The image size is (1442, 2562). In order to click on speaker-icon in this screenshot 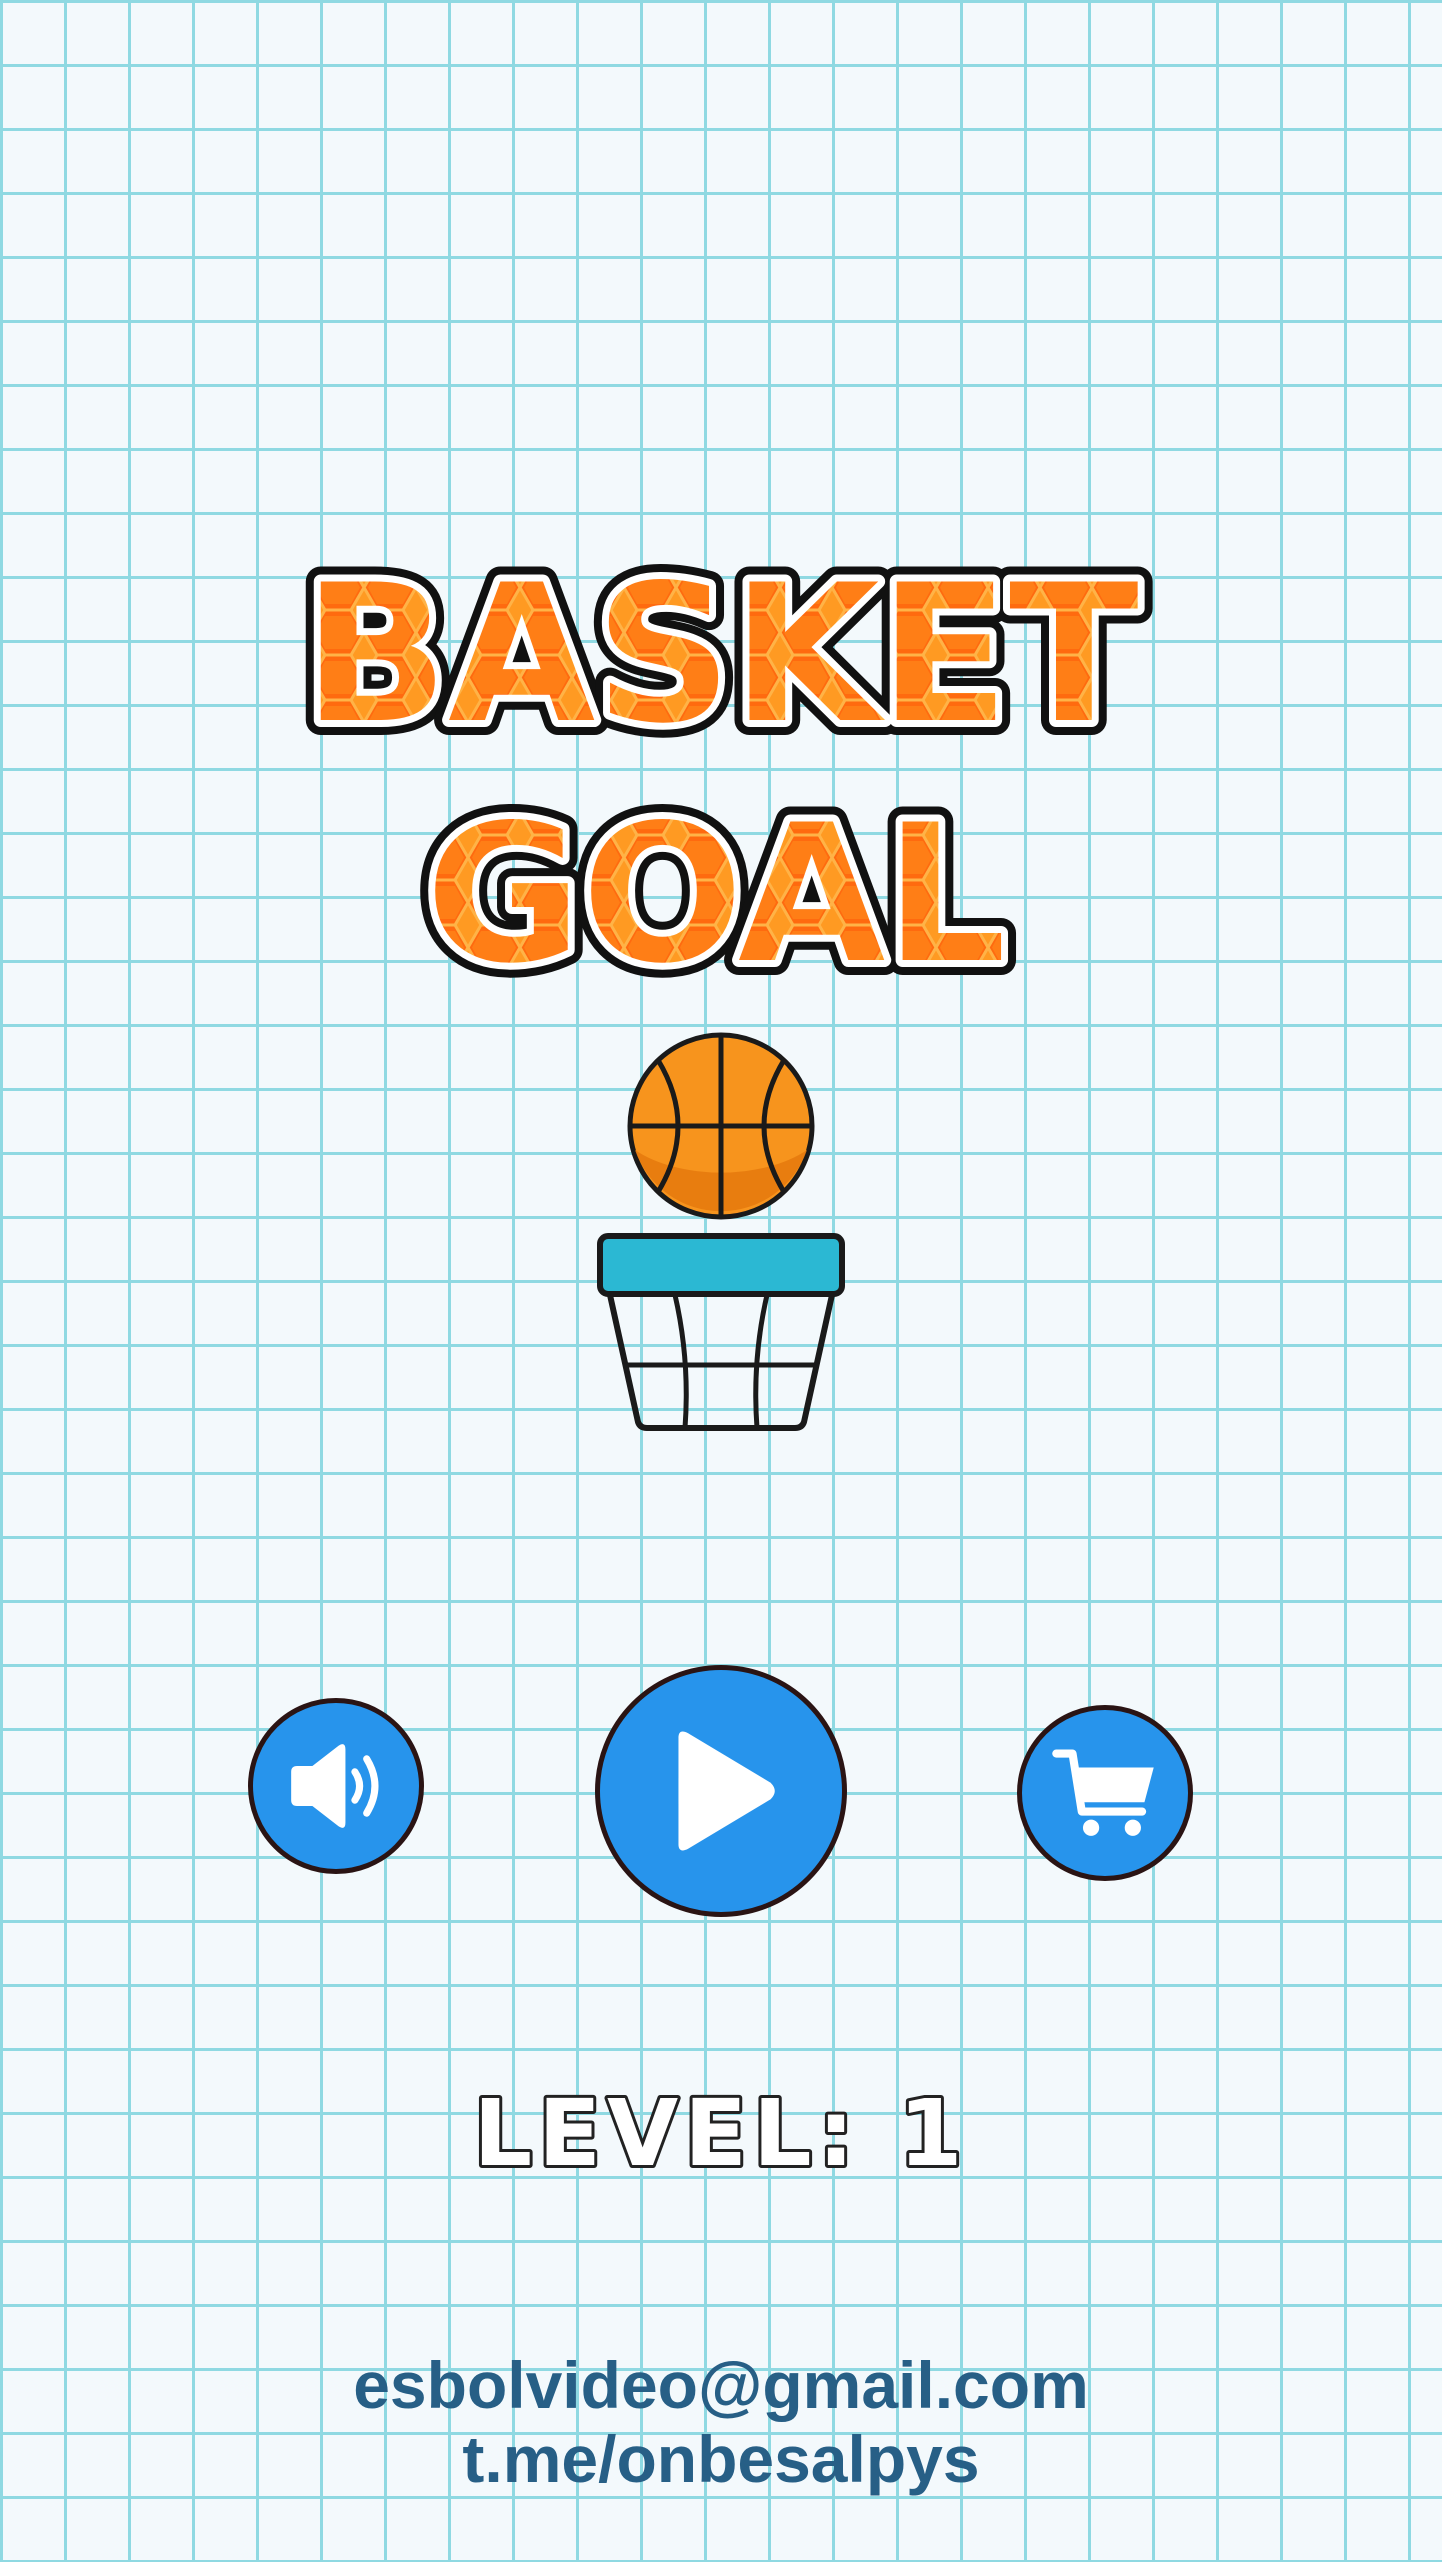, I will do `click(335, 1786)`.